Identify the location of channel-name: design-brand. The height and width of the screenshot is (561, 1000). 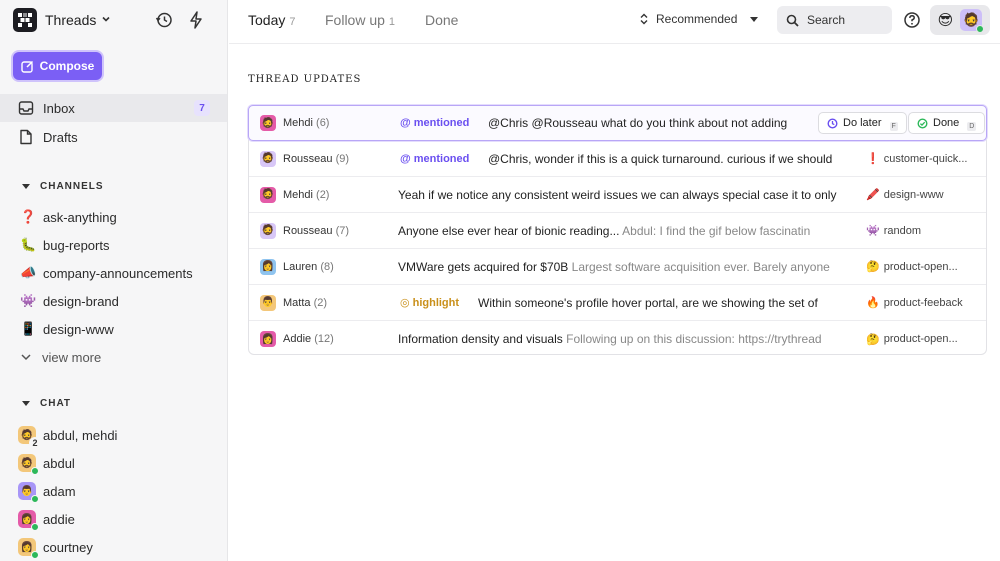
(81, 301).